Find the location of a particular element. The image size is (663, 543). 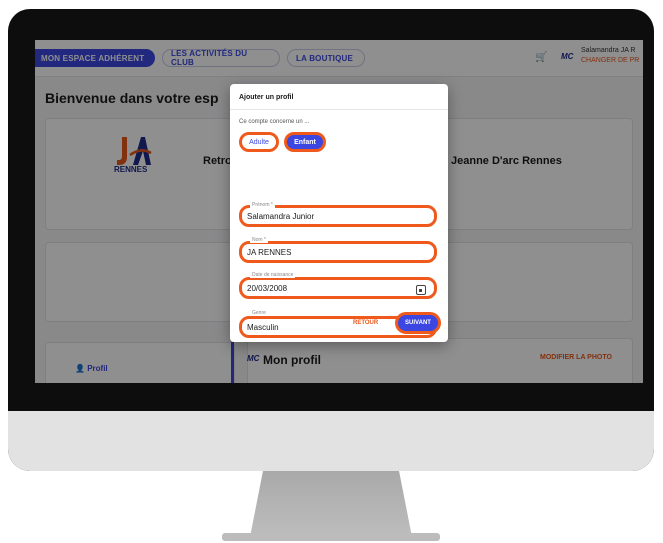

nom-field: JA RENNES is located at coordinates (338, 252).